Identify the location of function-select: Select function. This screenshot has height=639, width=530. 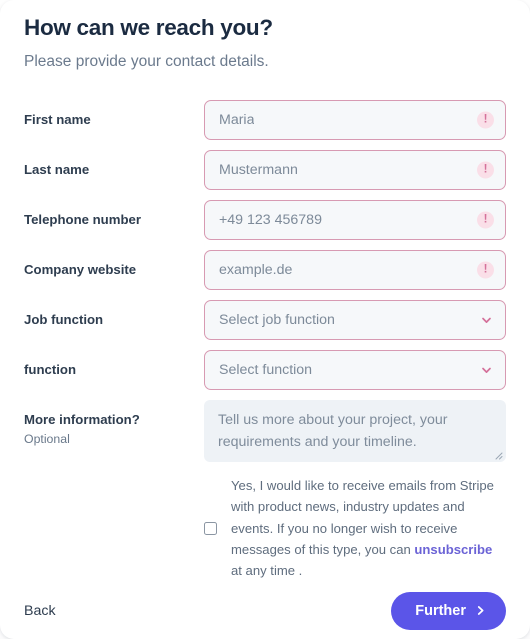
(355, 370).